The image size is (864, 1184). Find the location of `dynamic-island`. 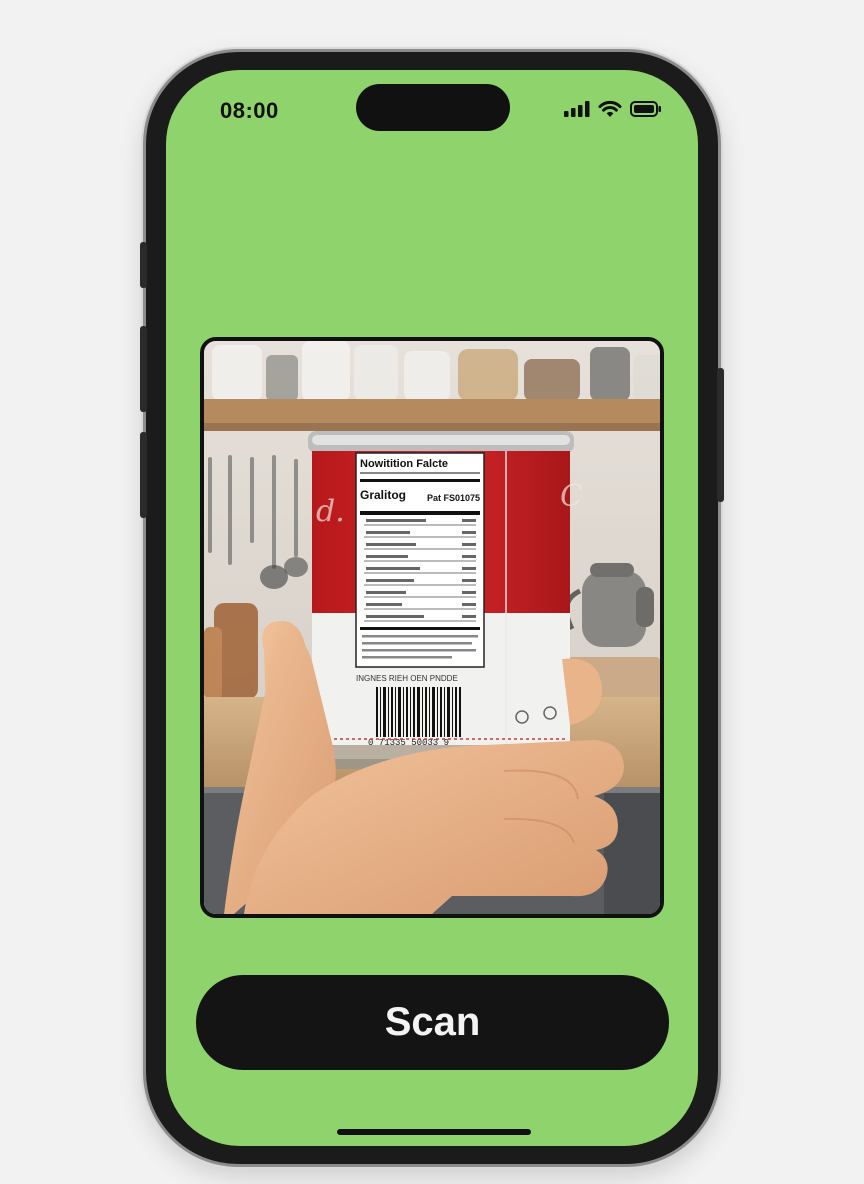

dynamic-island is located at coordinates (433, 107).